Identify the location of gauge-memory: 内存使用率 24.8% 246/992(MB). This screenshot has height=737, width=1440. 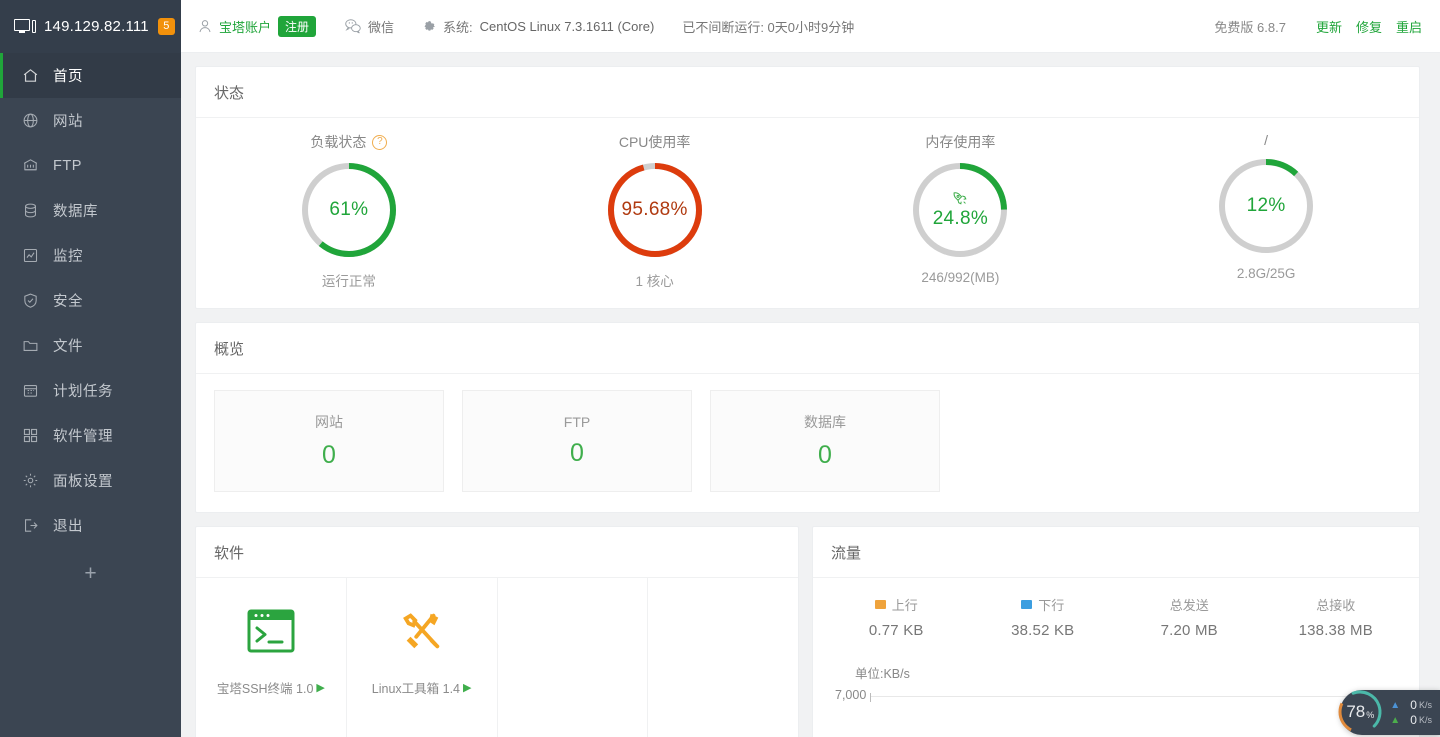
(961, 211).